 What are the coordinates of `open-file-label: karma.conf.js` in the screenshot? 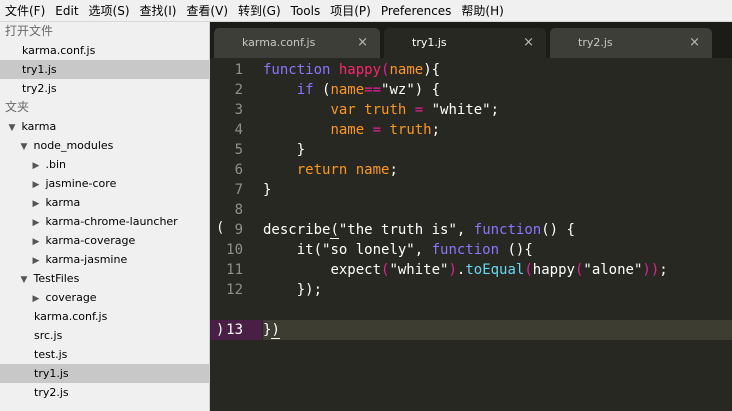 It's located at (59, 50).